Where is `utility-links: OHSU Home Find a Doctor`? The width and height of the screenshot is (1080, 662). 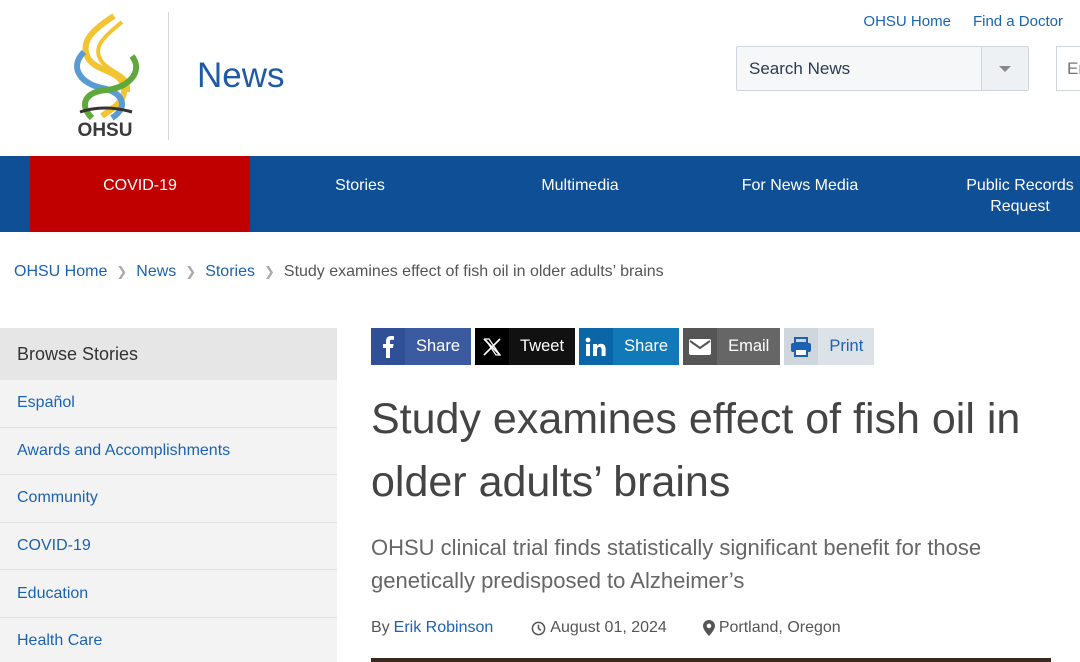
utility-links: OHSU Home Find a Doctor is located at coordinates (963, 21).